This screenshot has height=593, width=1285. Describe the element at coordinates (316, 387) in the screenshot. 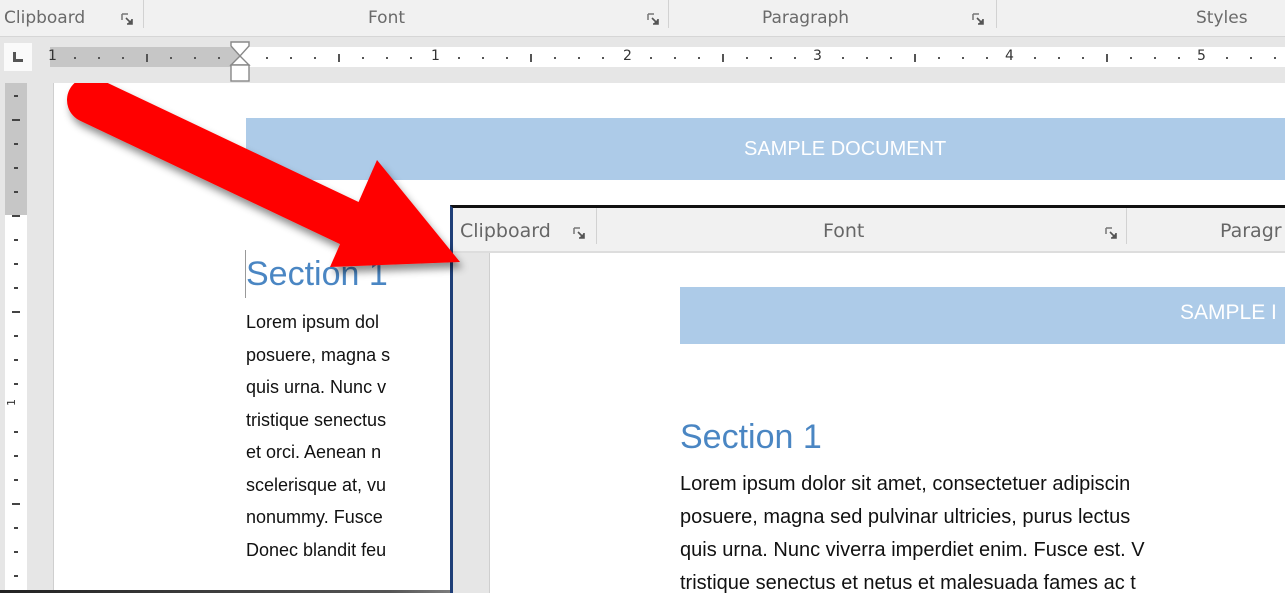

I see `body-line: quis urna. Nunc v` at that location.